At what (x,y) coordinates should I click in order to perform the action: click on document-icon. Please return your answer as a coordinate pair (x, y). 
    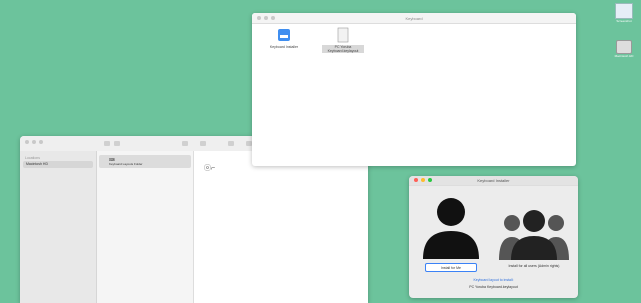
    Looking at the image, I should click on (343, 35).